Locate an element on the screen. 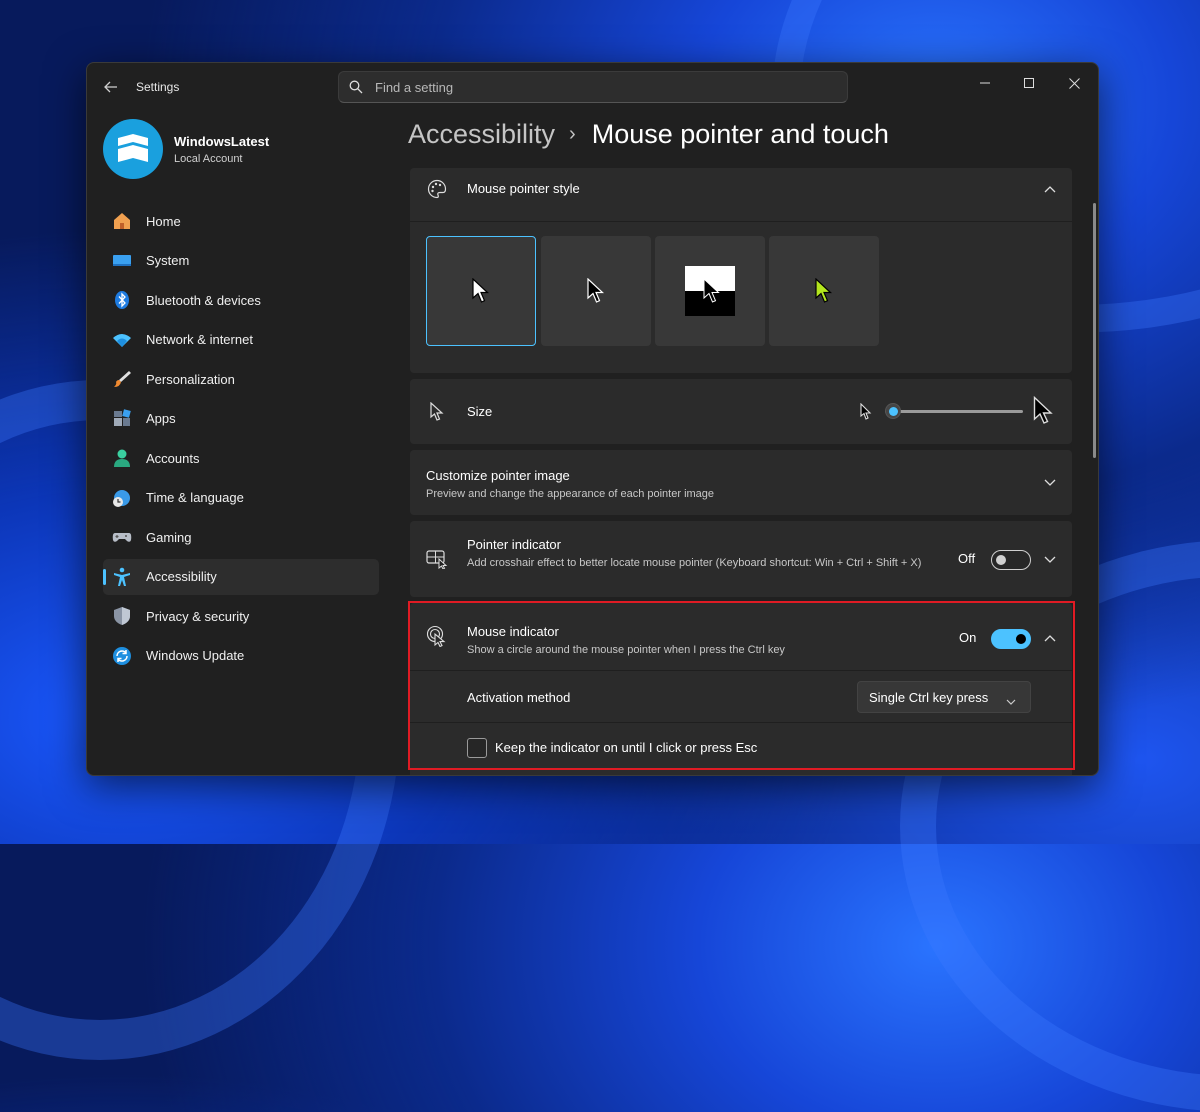  sidebar-item-label: System is located at coordinates (168, 260).